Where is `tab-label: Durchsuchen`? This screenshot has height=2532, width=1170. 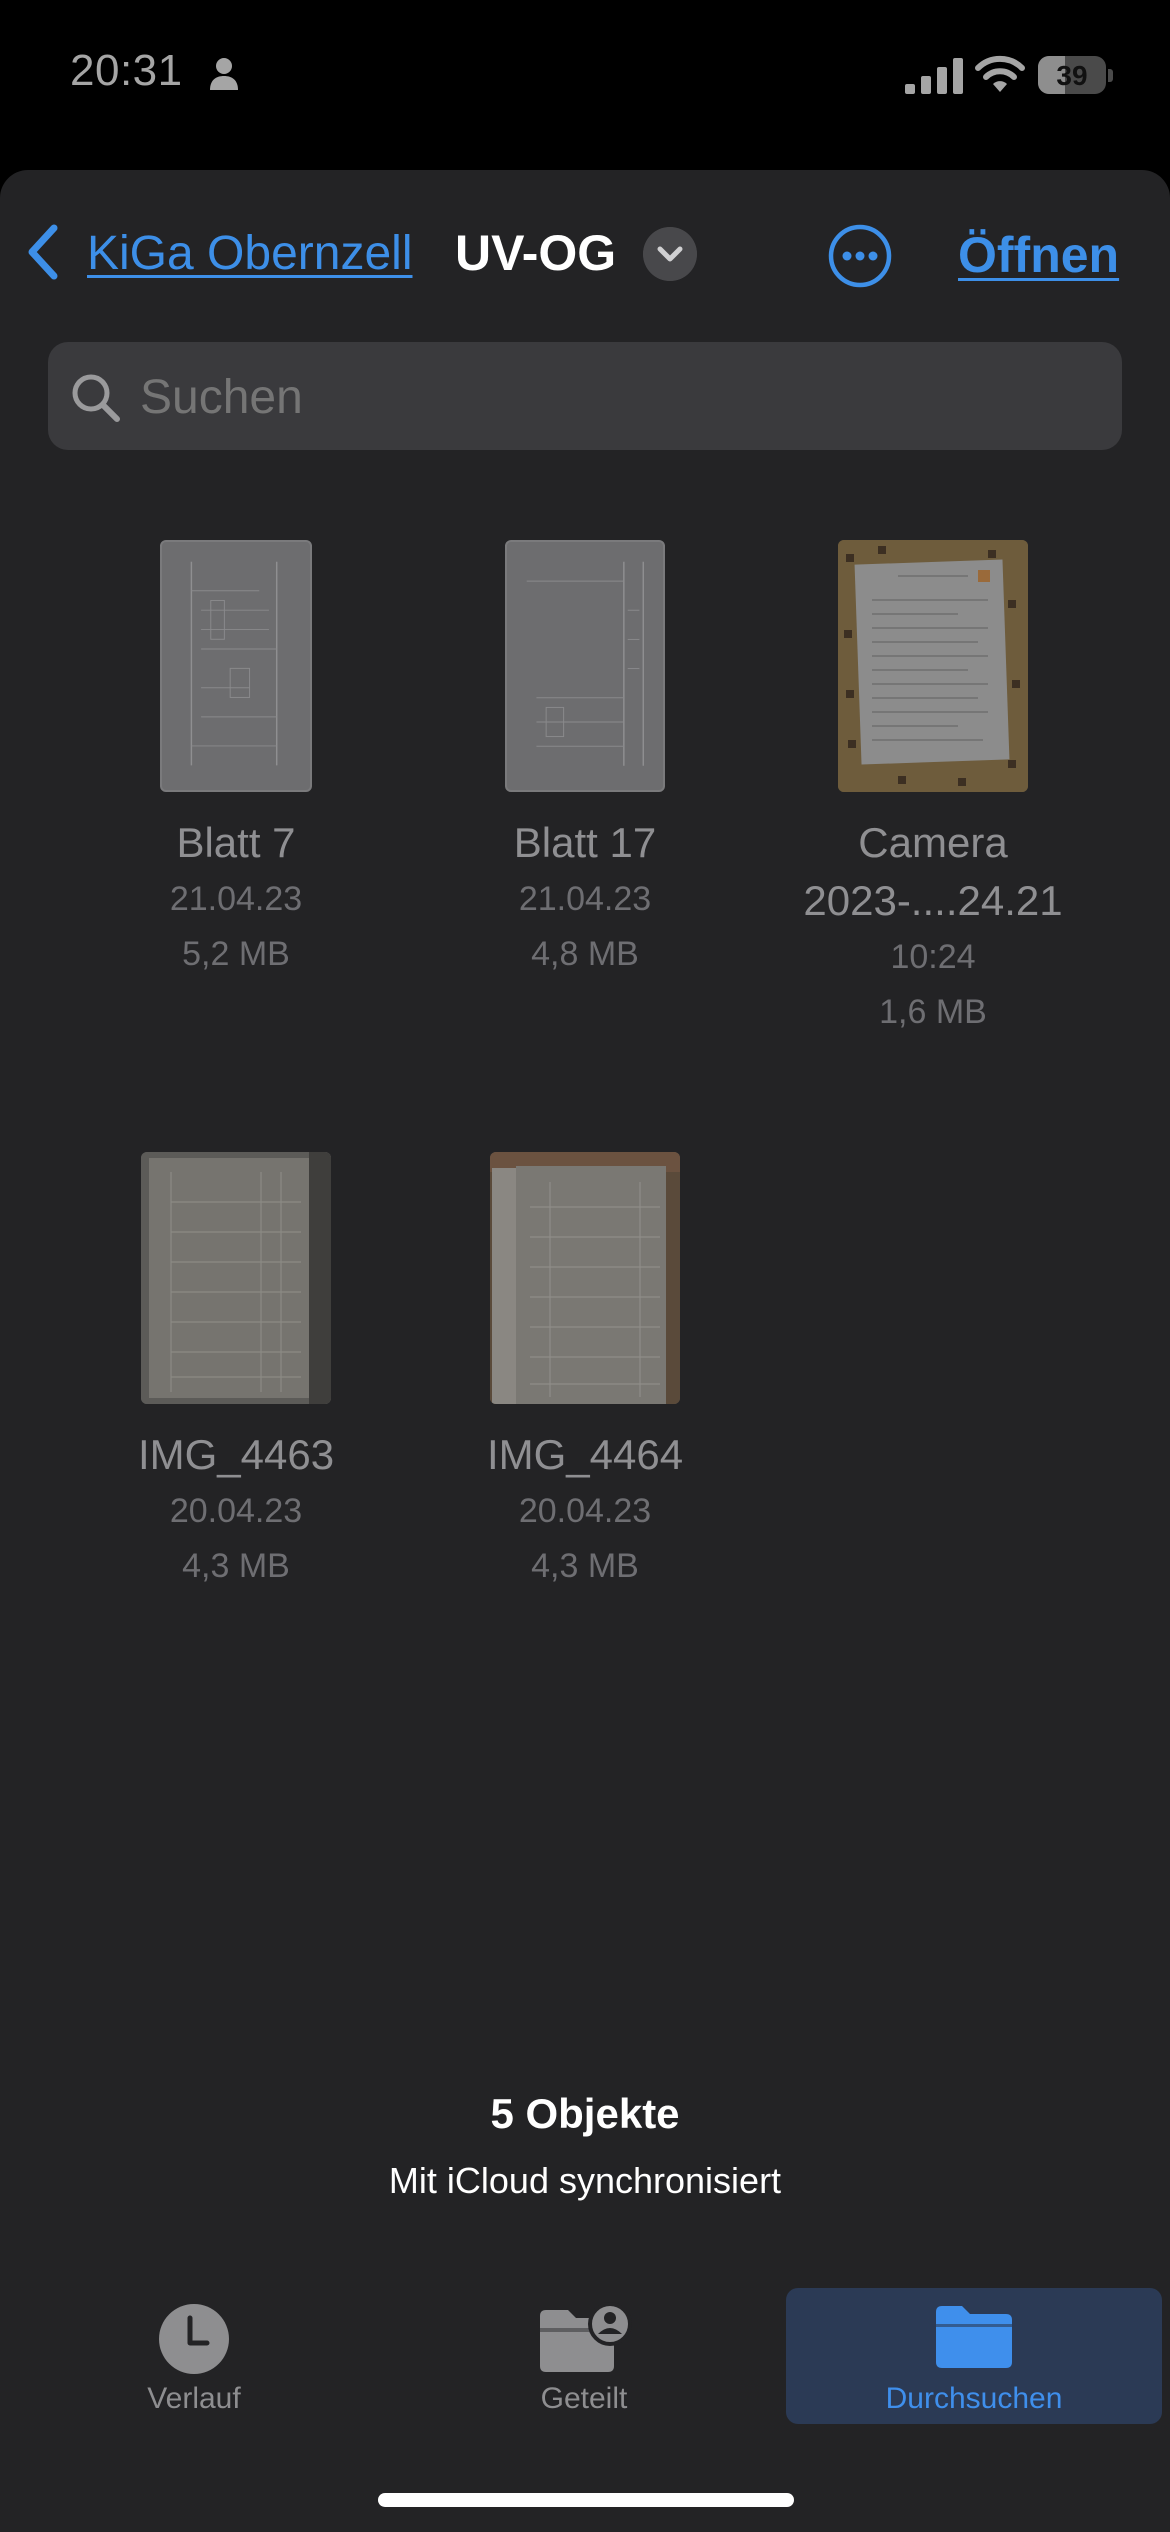 tab-label: Durchsuchen is located at coordinates (974, 2398).